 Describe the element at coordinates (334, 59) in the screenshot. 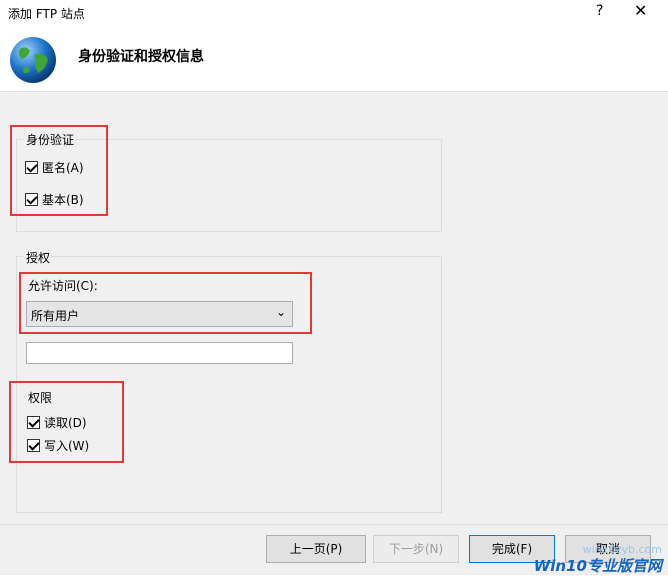

I see `wizard-header: 身份验证和授权信息` at that location.